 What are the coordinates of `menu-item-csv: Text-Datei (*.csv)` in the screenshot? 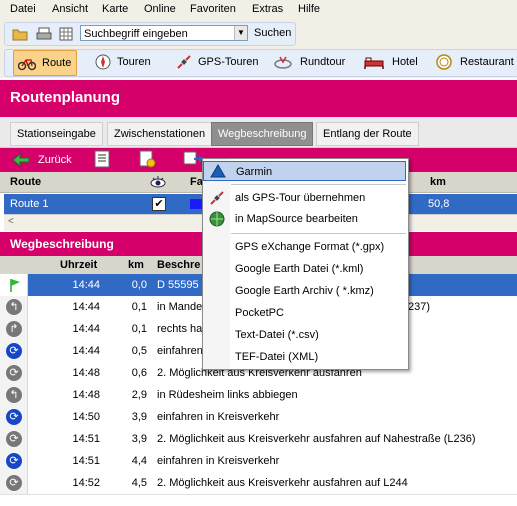 It's located at (304, 335).